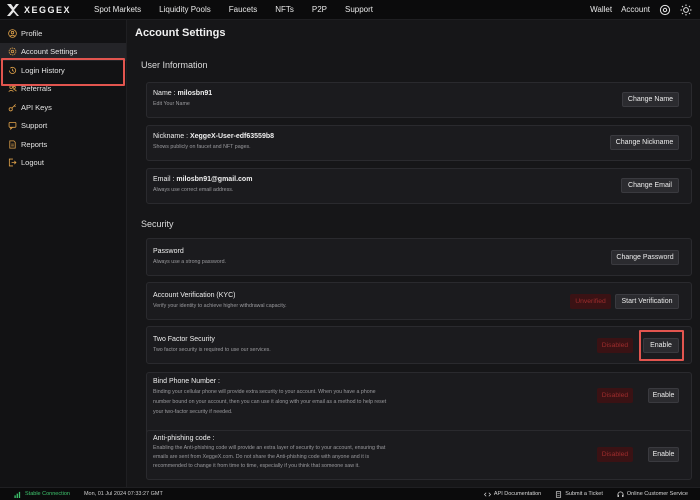  I want to click on brand-logo: XEGGEX, so click(46, 10).